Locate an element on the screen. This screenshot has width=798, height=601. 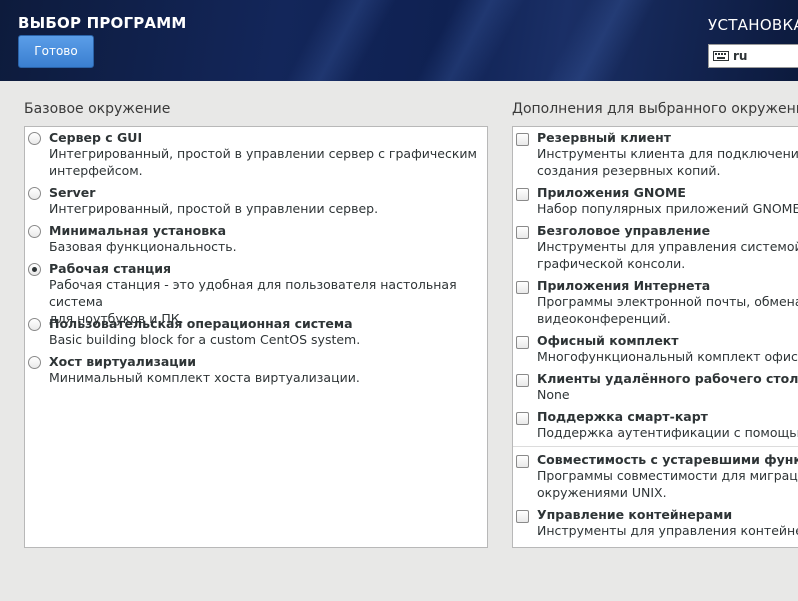
keyboard-layout-indicator: ru is located at coordinates (753, 56).